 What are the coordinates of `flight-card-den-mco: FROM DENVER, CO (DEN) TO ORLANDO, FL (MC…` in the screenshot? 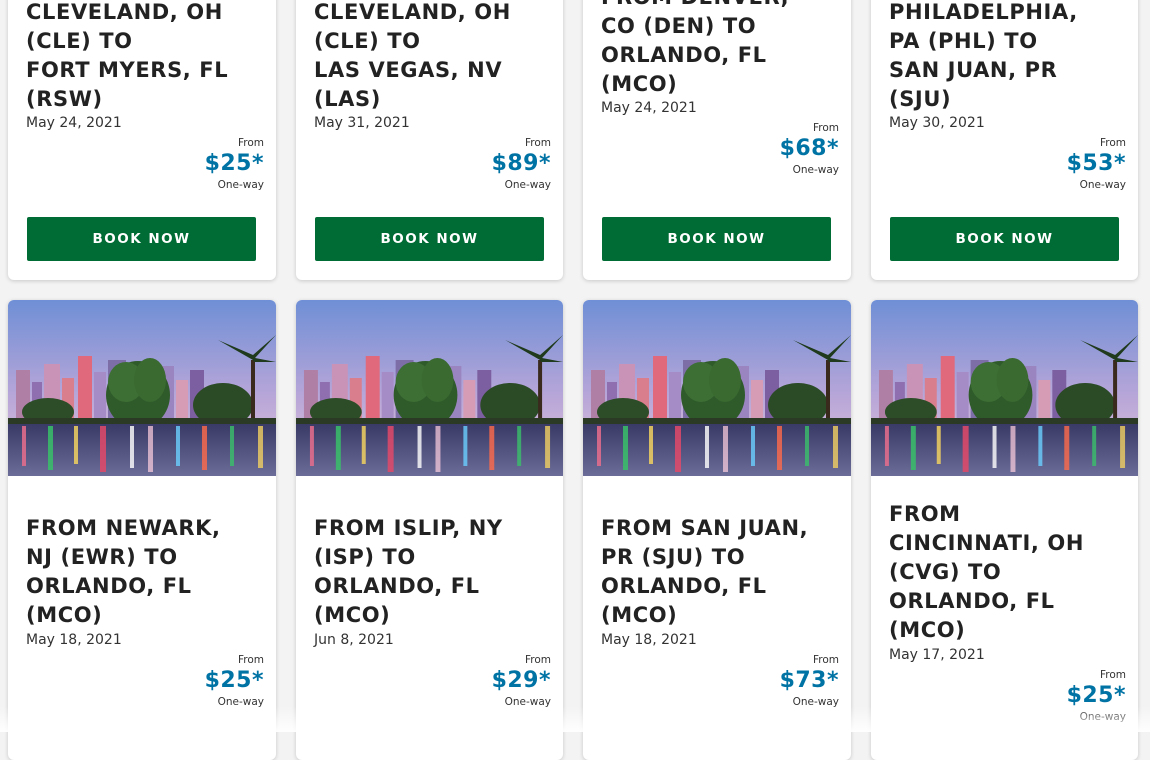 It's located at (717, 140).